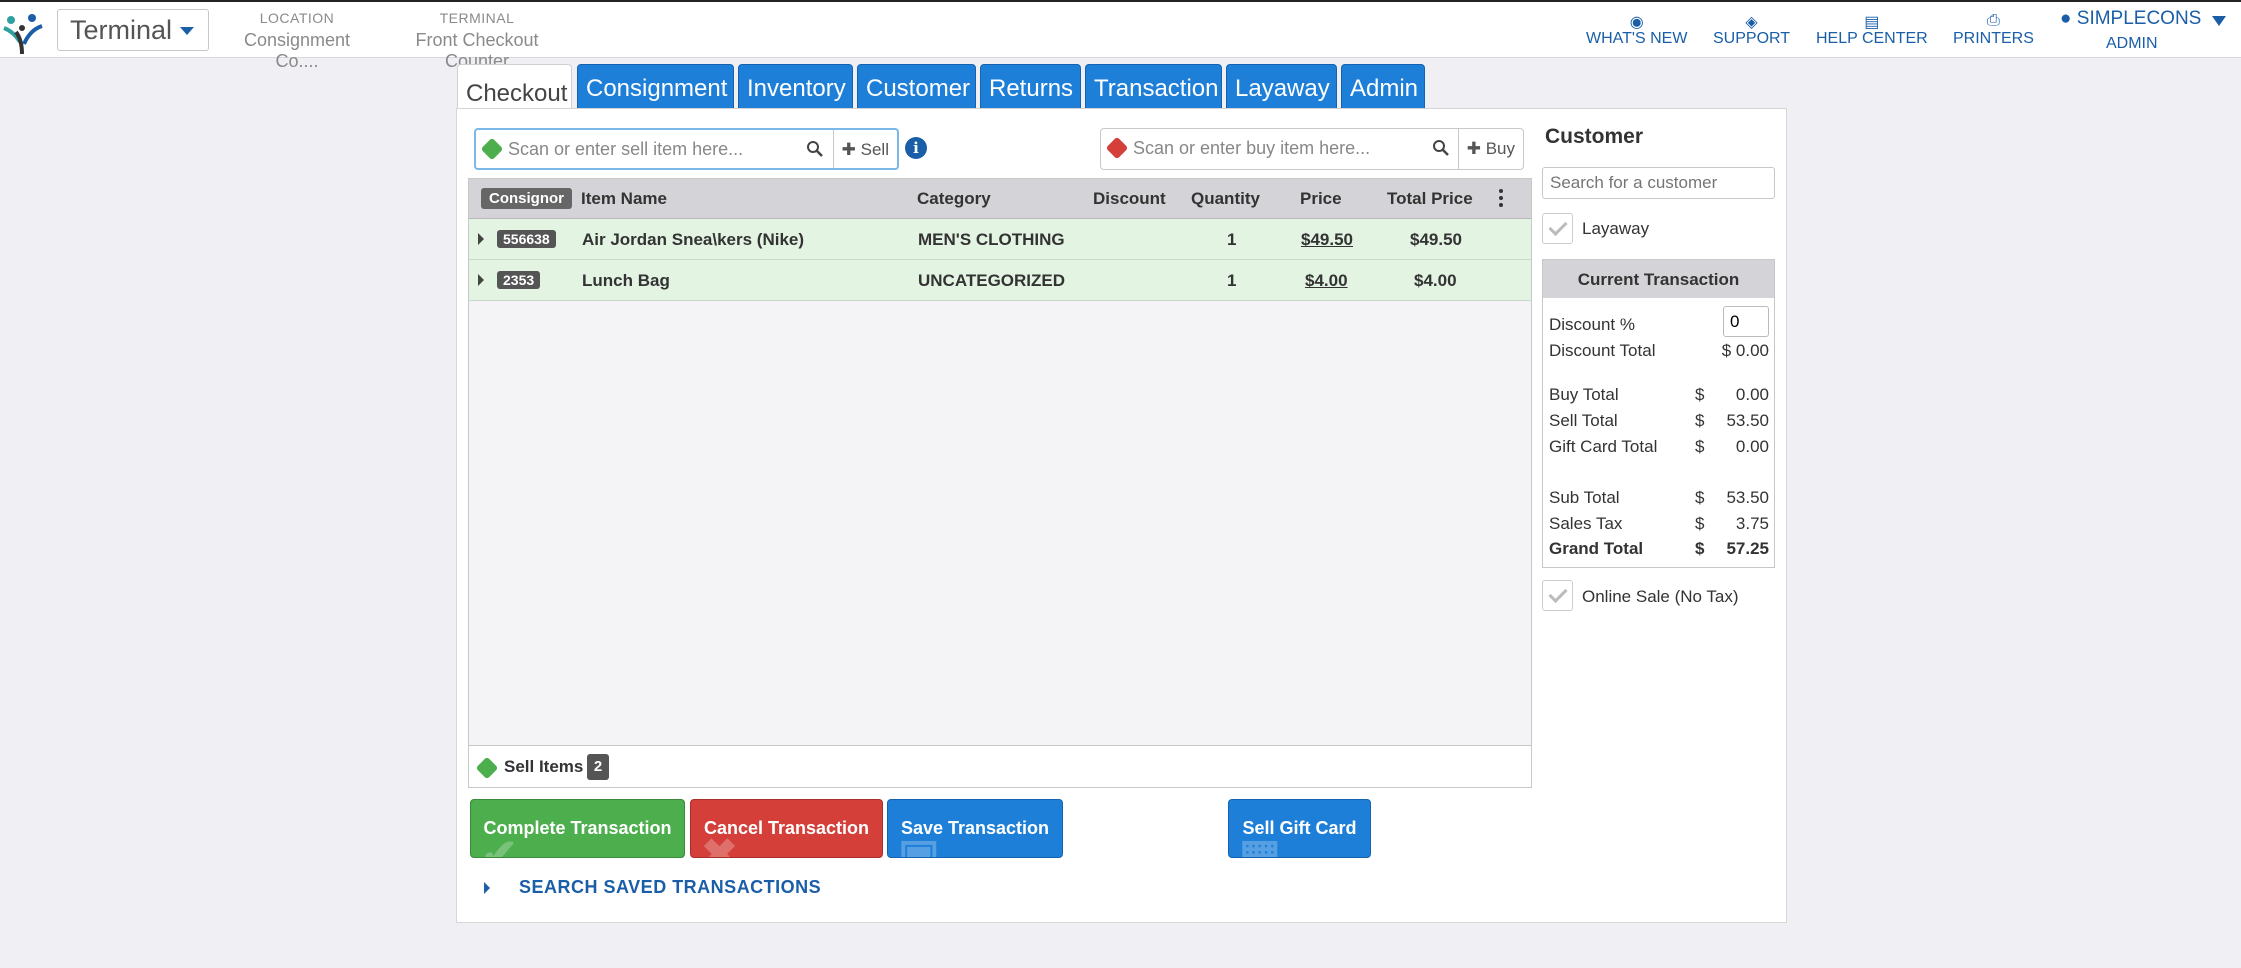  Describe the element at coordinates (786, 828) in the screenshot. I see `cancel-transaction-button: ✖ Cancel Transaction` at that location.